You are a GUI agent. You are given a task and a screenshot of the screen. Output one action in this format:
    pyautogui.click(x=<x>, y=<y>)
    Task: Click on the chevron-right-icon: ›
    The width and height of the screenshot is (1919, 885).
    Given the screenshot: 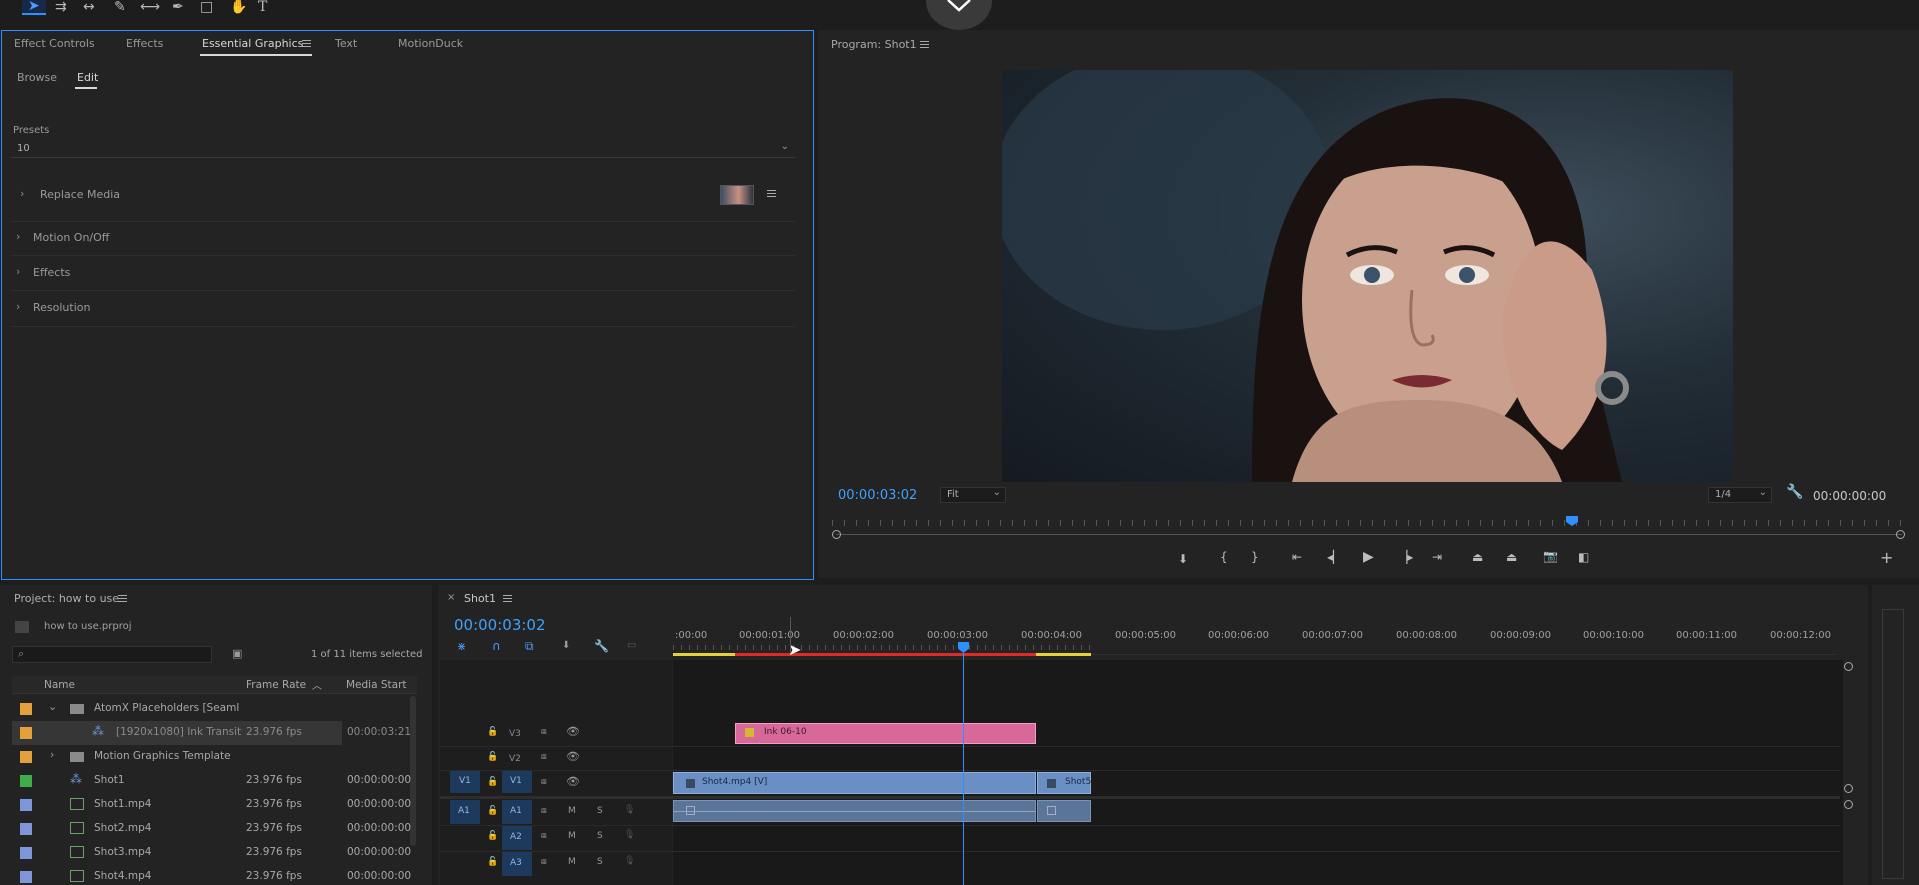 What is the action you would take?
    pyautogui.click(x=52, y=754)
    